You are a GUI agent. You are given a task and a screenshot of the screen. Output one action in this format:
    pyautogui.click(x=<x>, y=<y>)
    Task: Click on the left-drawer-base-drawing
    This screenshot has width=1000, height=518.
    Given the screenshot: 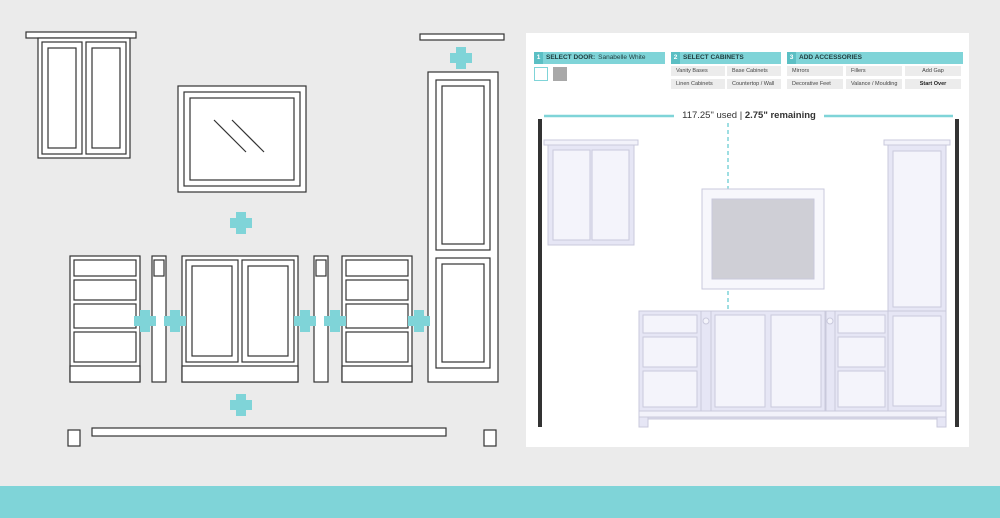 What is the action you would take?
    pyautogui.click(x=105, y=319)
    